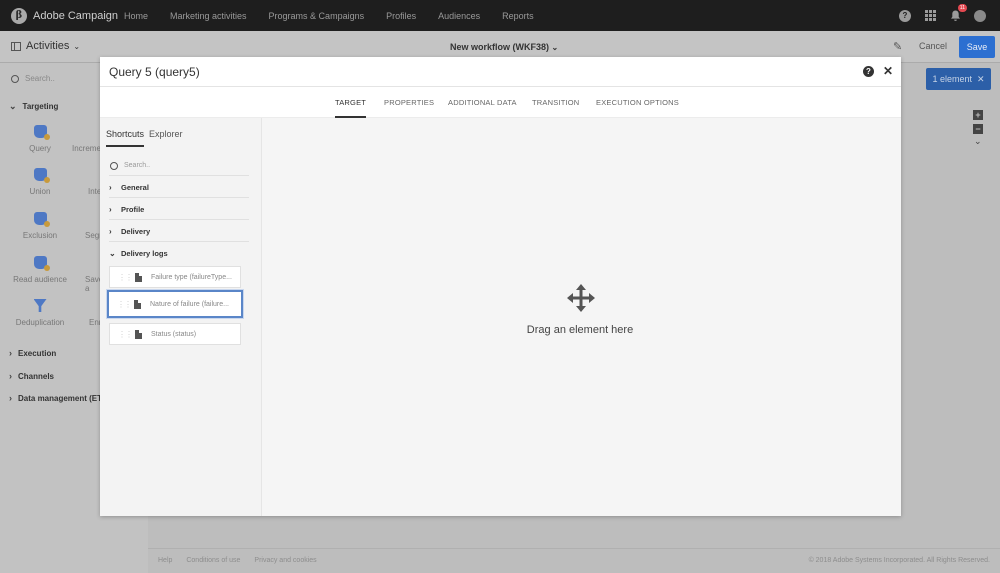 Image resolution: width=1000 pixels, height=573 pixels. I want to click on activity-incremental: Incrementa, so click(87, 139).